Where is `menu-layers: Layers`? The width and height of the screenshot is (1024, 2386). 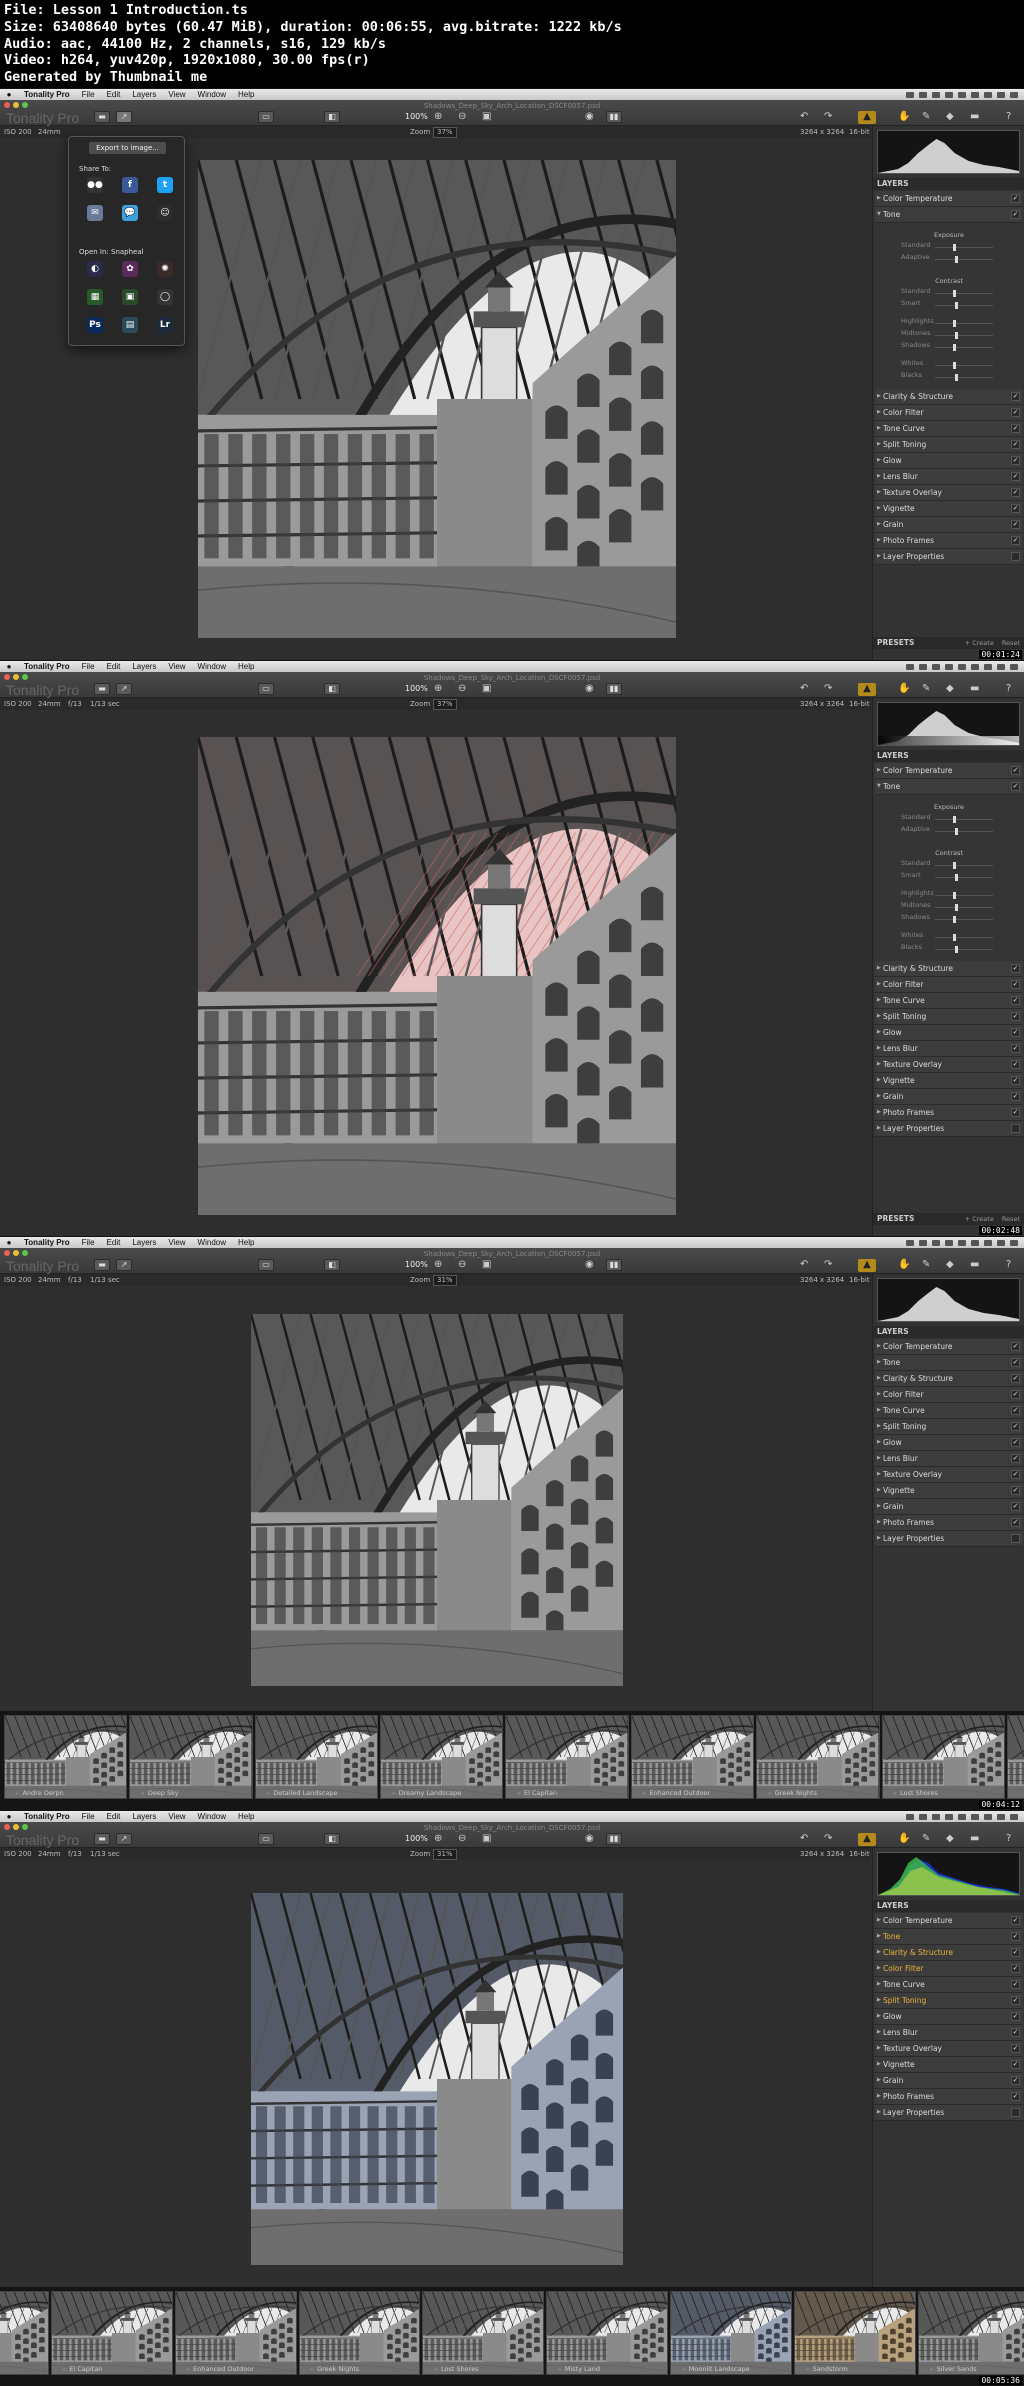
menu-layers: Layers is located at coordinates (144, 94).